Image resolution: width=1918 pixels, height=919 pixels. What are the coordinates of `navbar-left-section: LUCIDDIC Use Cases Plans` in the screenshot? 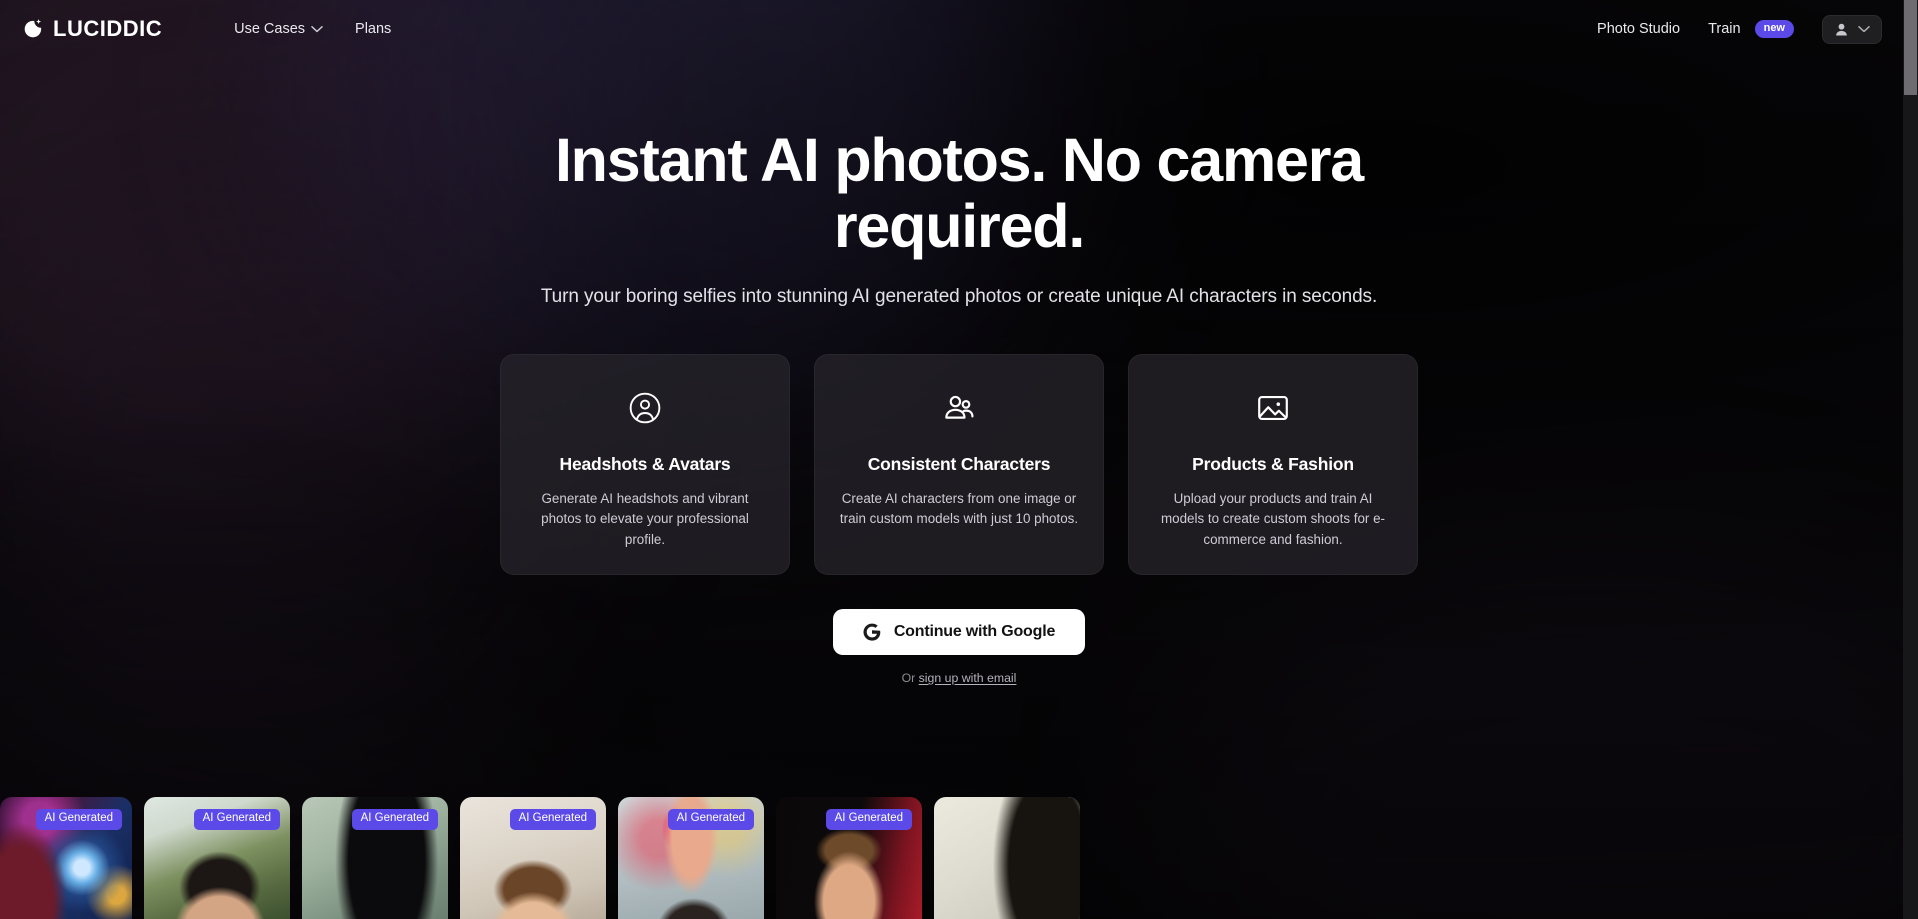 It's located at (206, 29).